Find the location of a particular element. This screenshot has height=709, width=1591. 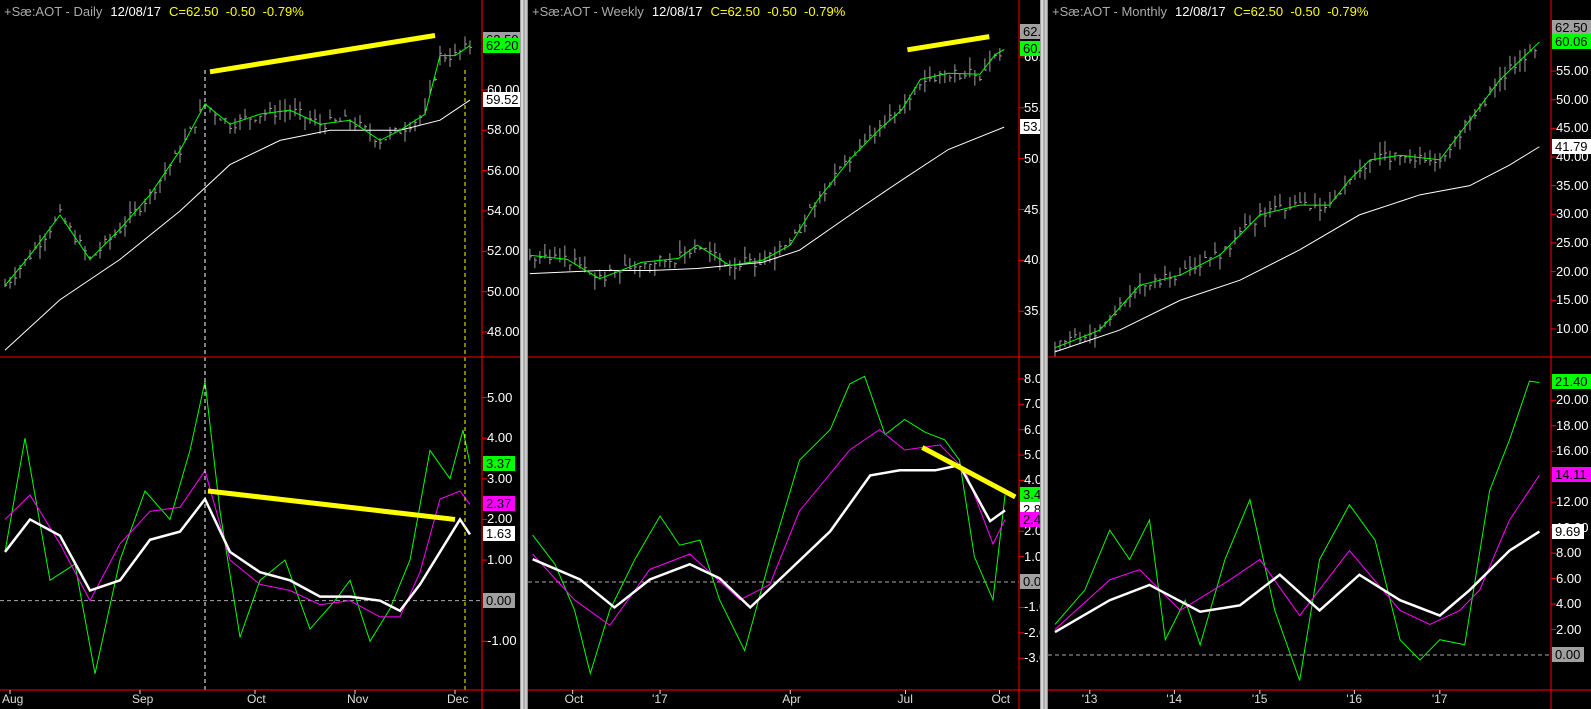

axis-tick-label: 6.00 is located at coordinates (1569, 578).